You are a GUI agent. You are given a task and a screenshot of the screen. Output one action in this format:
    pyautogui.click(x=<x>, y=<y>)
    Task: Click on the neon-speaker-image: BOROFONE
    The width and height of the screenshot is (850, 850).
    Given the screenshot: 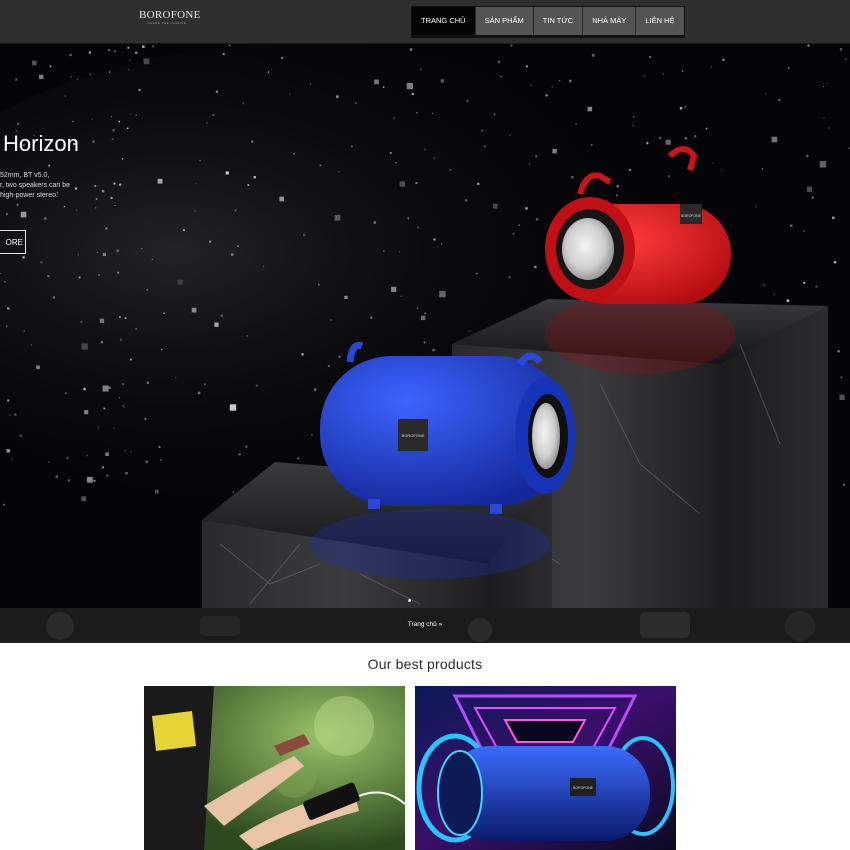 What is the action you would take?
    pyautogui.click(x=545, y=768)
    